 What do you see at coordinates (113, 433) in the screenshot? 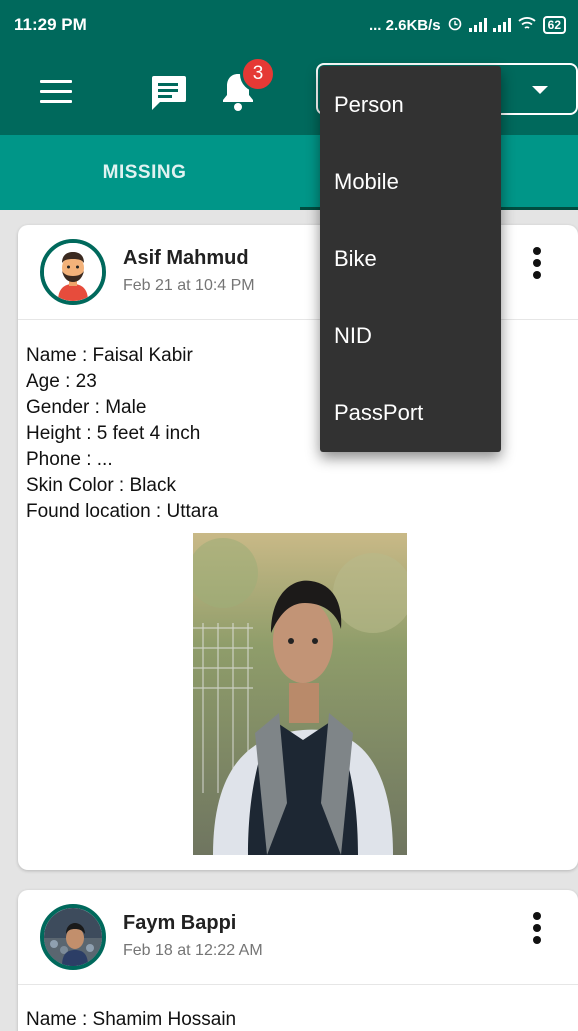
I see `detail-height: Height : 5 feet 4 inch` at bounding box center [113, 433].